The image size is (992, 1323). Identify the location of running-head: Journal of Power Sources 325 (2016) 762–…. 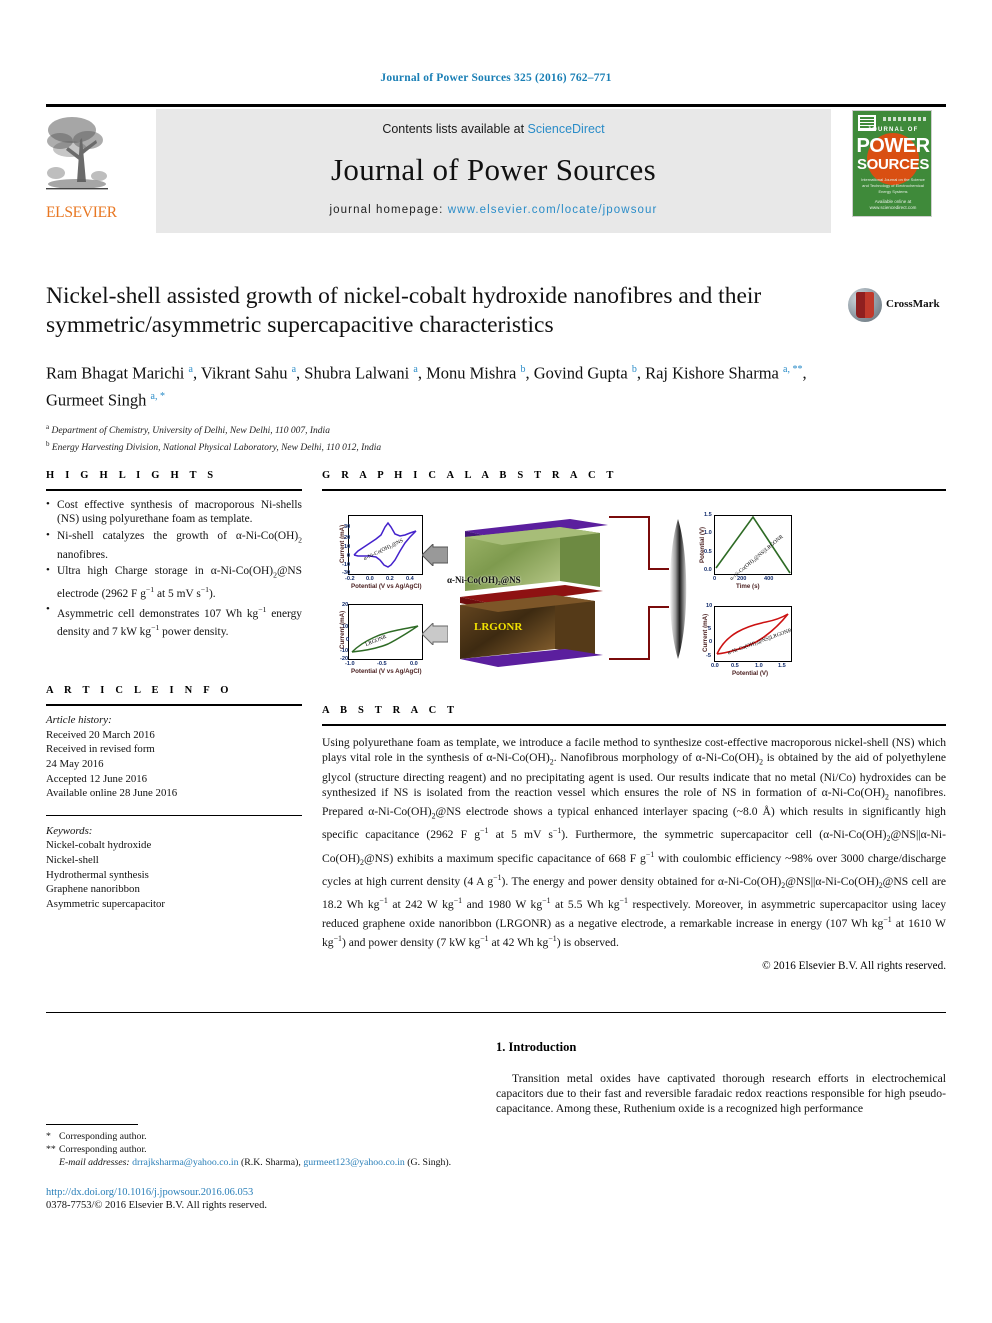
(496, 78).